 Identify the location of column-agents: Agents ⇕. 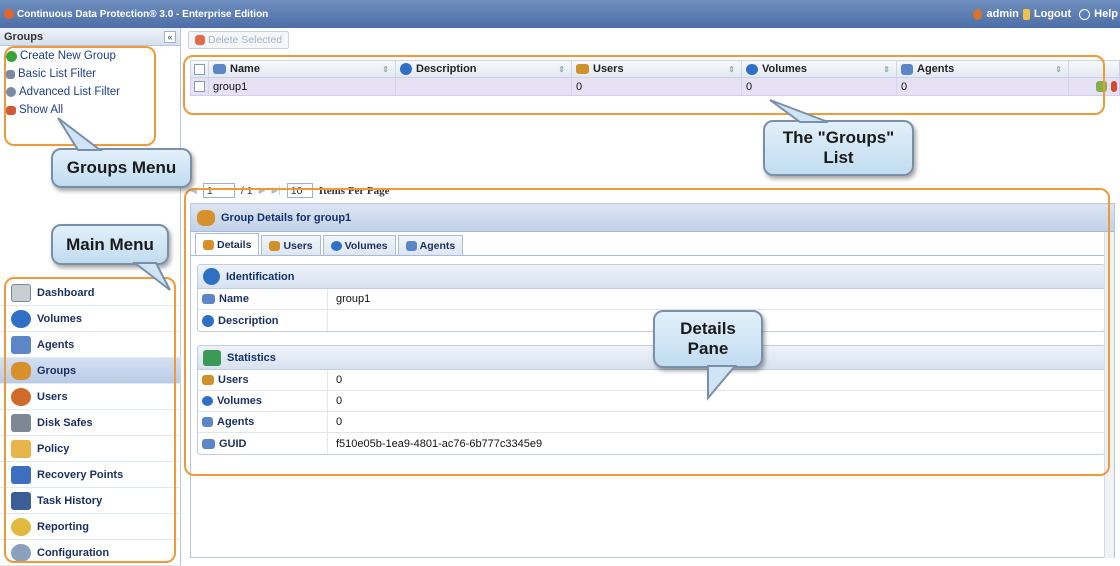
(983, 69).